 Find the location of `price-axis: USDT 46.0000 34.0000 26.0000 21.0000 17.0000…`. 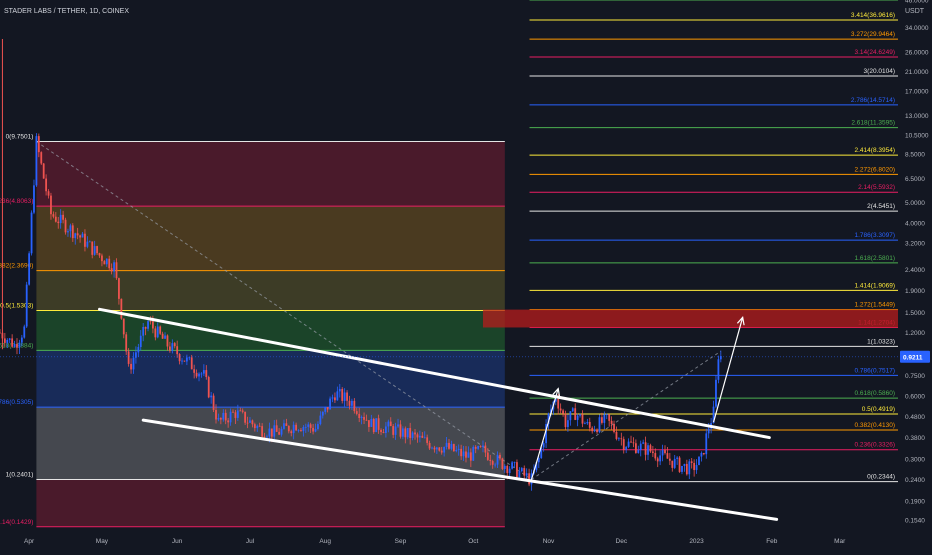

price-axis: USDT 46.0000 34.0000 26.0000 21.0000 17.0000… is located at coordinates (917, 262).